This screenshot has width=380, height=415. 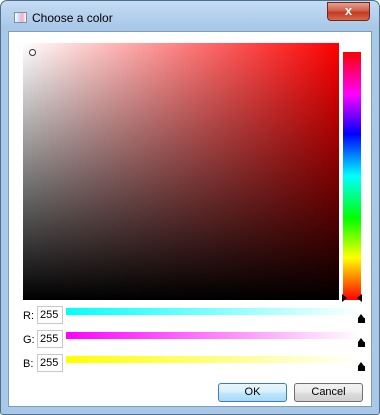 I want to click on green-label: G:, so click(x=29, y=340).